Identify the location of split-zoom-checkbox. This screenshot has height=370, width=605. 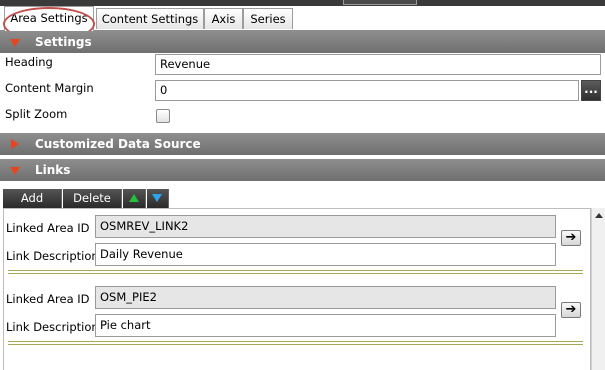
(163, 116).